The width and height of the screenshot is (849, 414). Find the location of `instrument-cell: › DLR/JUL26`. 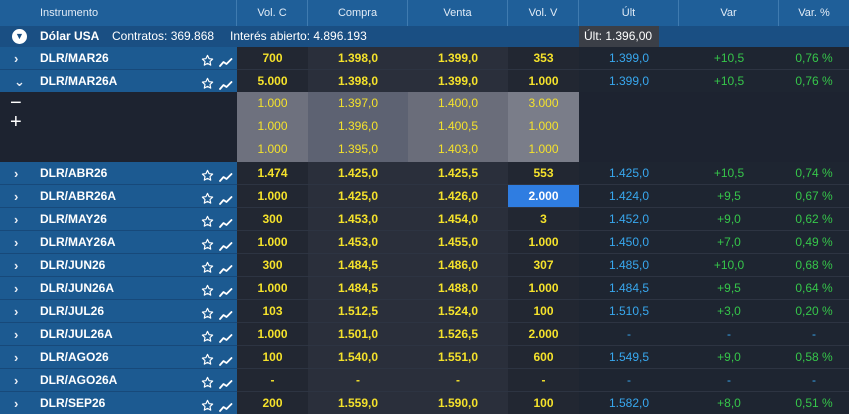

instrument-cell: › DLR/JUL26 is located at coordinates (118, 311).